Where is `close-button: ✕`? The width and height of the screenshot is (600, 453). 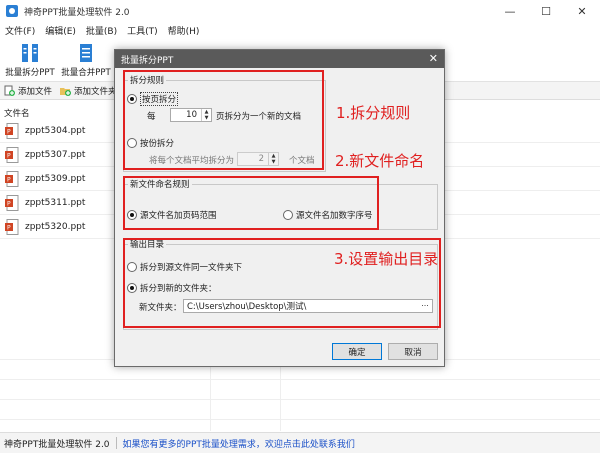 close-button: ✕ is located at coordinates (582, 11).